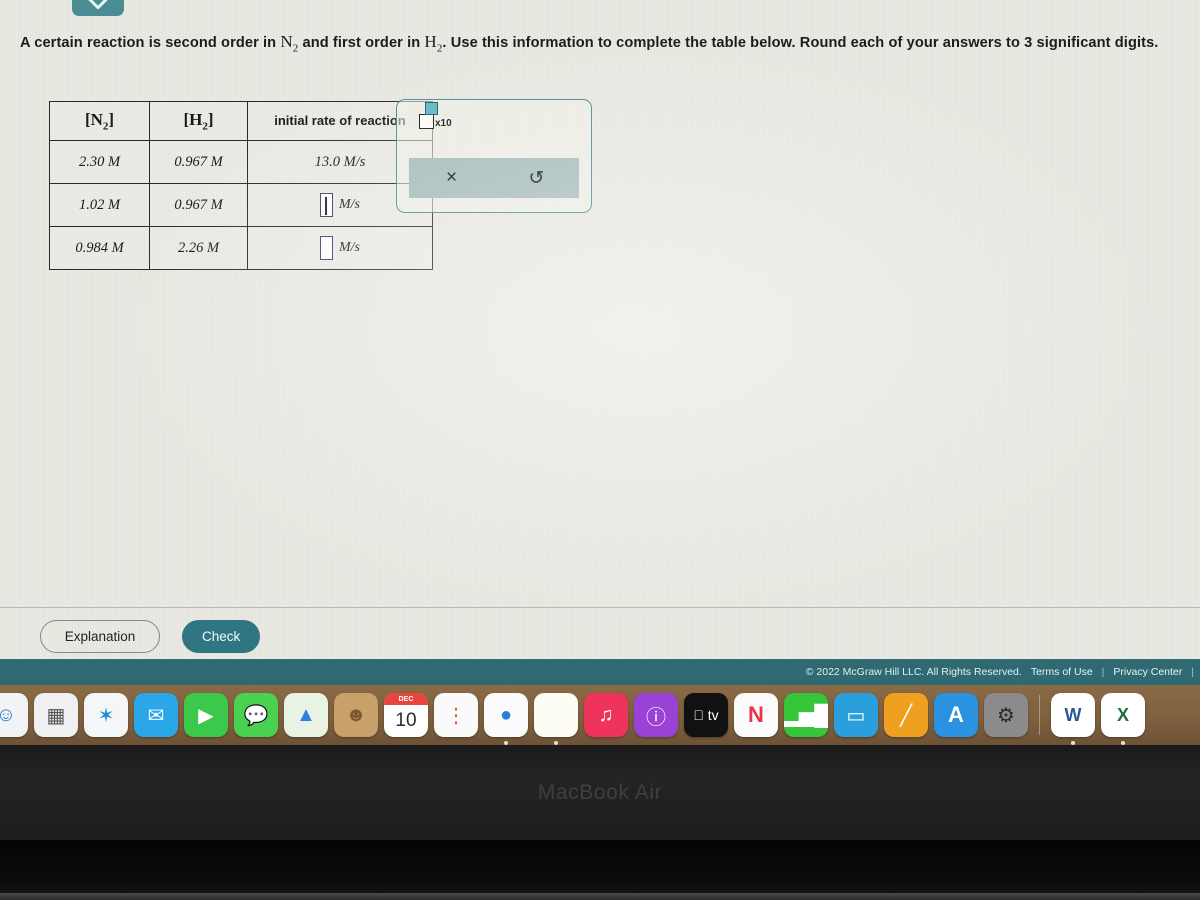  I want to click on cell-h2-row2: 0.967 M, so click(198, 205).